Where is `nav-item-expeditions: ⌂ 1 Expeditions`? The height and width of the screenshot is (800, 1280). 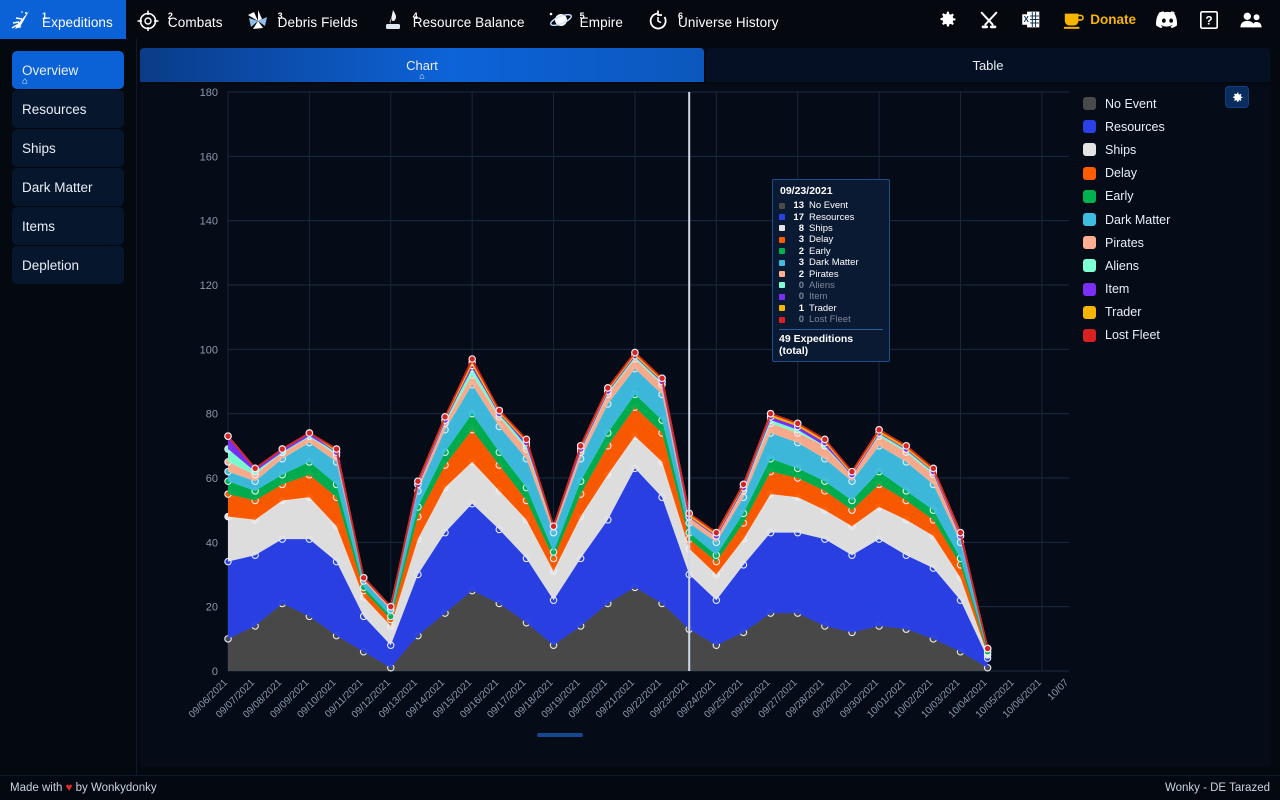
nav-item-expeditions: ⌂ 1 Expeditions is located at coordinates (63, 19).